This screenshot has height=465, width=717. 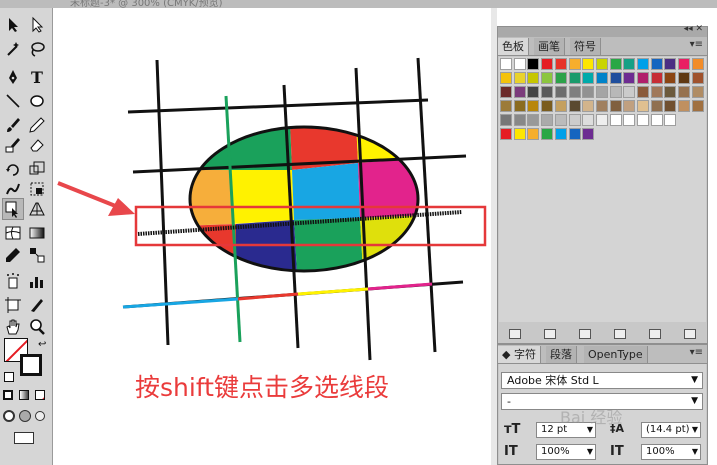 What do you see at coordinates (13, 77) in the screenshot?
I see `pen-tool-icon` at bounding box center [13, 77].